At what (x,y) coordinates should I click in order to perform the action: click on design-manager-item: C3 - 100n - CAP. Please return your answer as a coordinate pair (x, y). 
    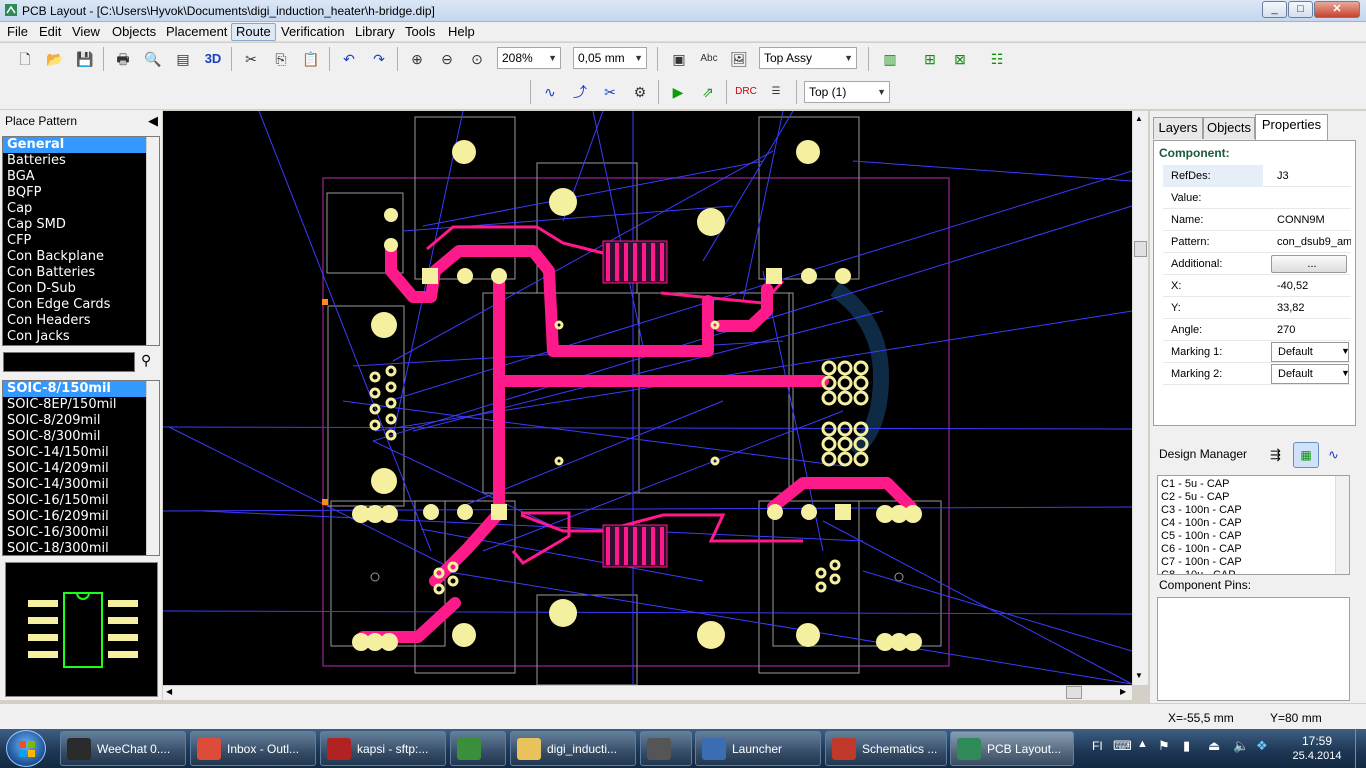
    Looking at the image, I should click on (1253, 510).